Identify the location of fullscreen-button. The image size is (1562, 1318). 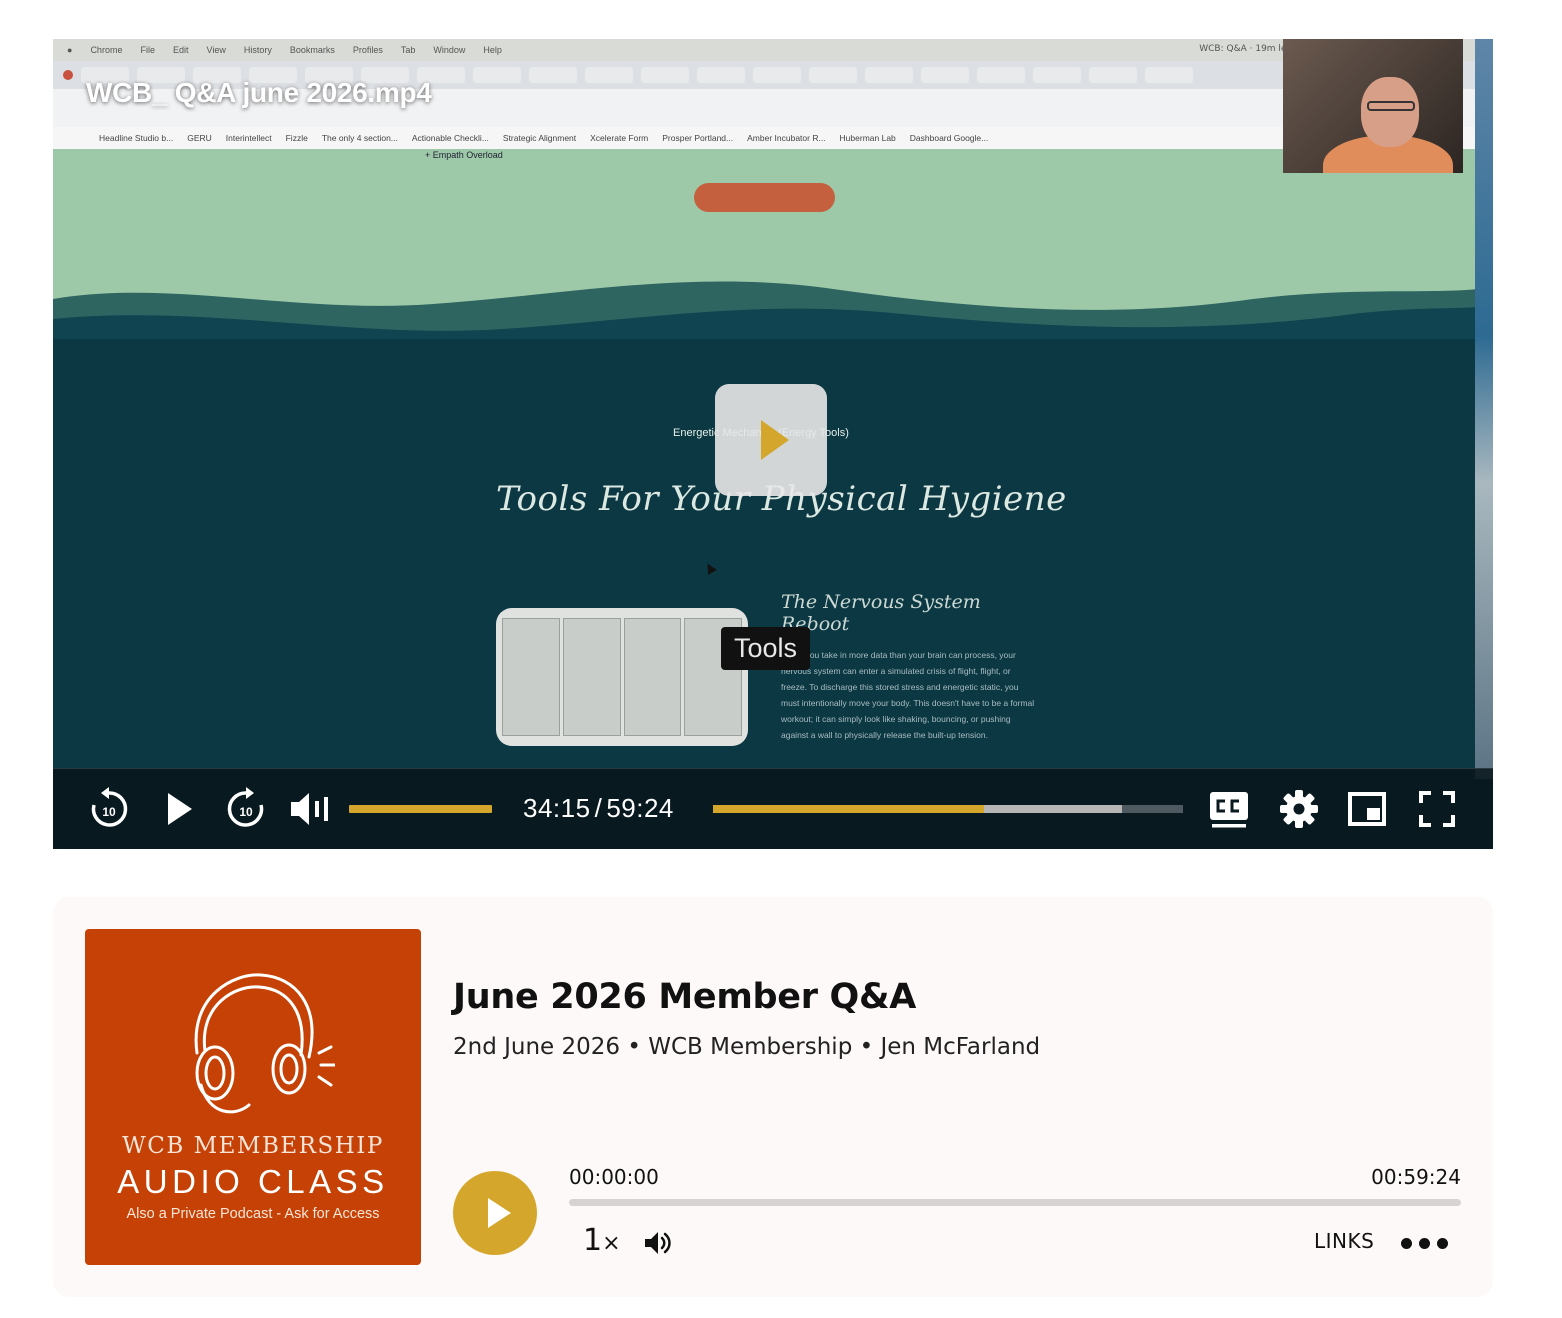
(1437, 809).